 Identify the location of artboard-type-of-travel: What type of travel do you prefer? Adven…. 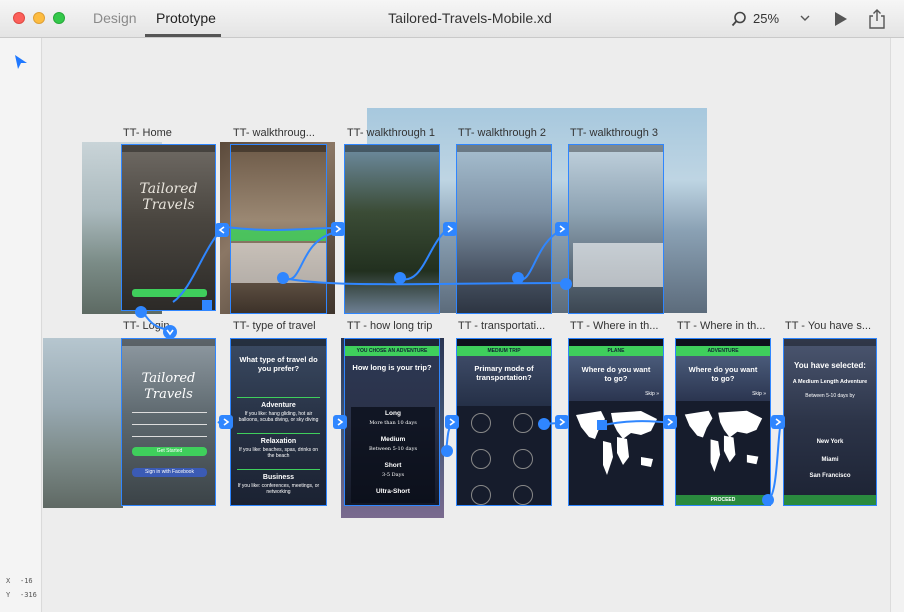
(278, 422).